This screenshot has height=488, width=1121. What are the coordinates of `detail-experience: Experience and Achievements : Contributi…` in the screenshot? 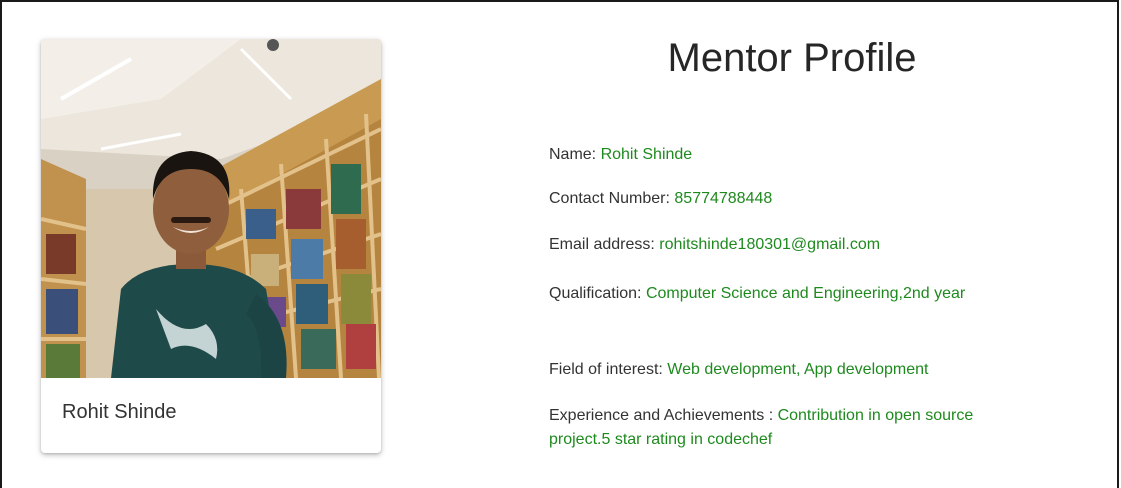 It's located at (784, 428).